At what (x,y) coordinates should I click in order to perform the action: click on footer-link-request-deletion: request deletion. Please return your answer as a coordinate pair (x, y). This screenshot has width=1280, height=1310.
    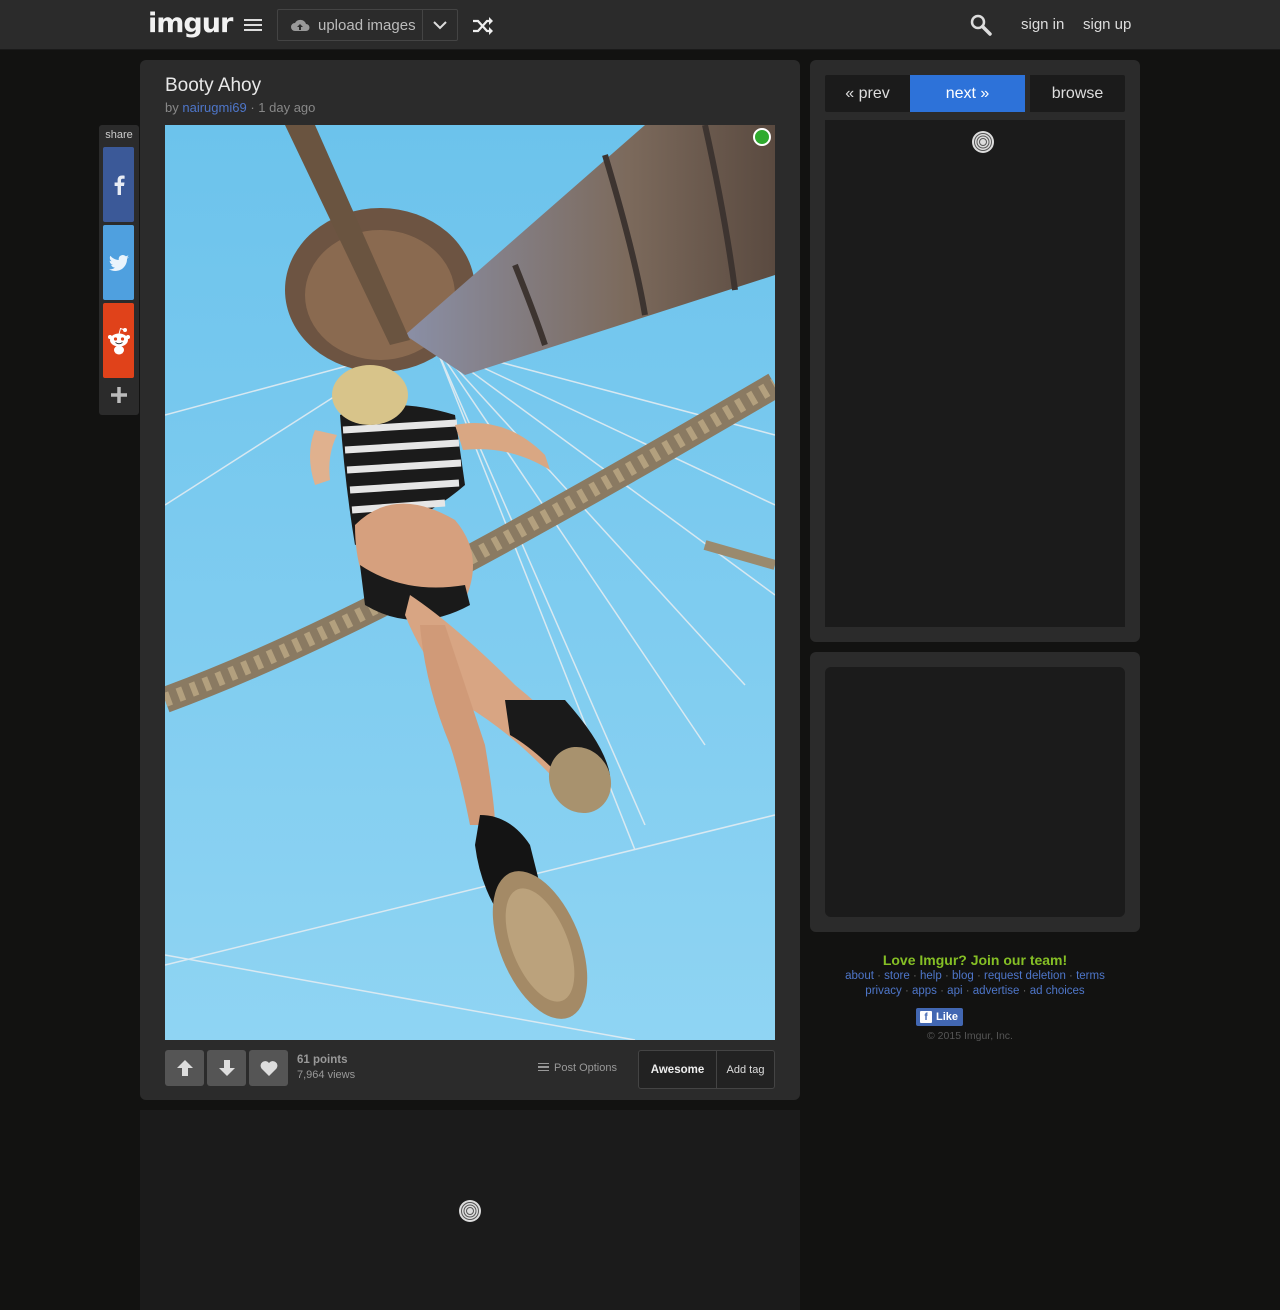
    Looking at the image, I should click on (1025, 976).